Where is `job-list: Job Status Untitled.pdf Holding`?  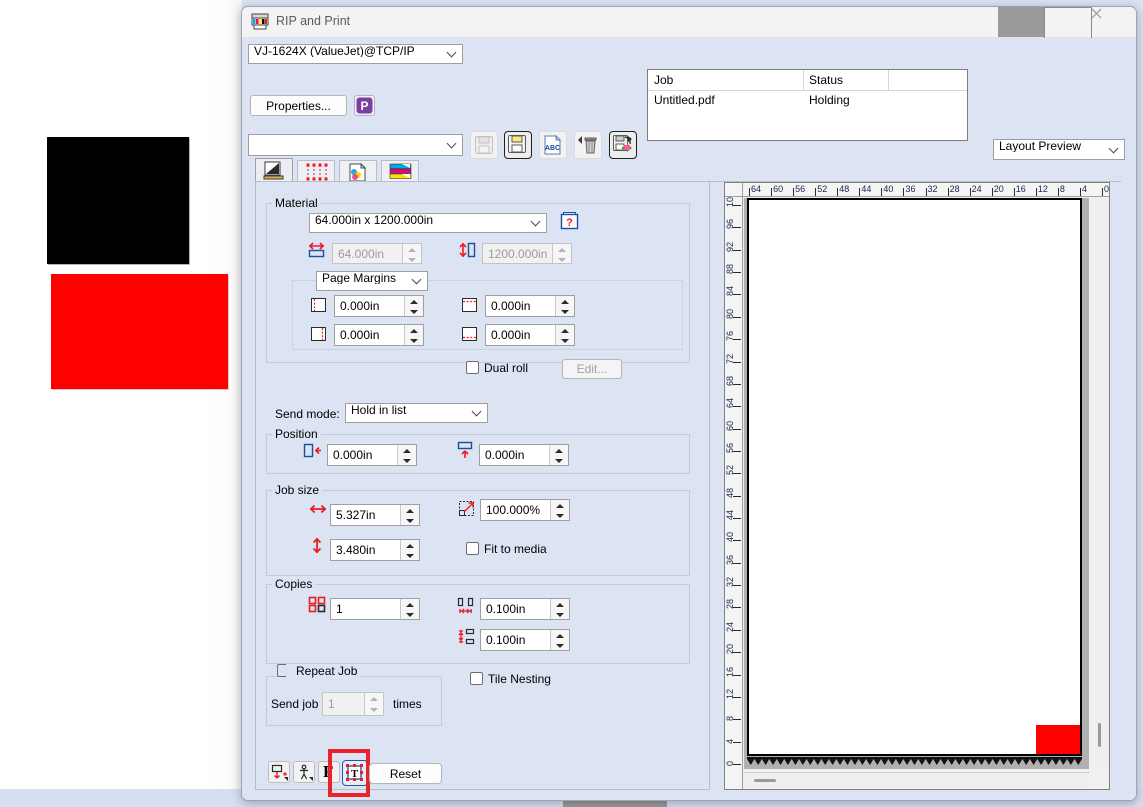
job-list: Job Status Untitled.pdf Holding is located at coordinates (807, 105).